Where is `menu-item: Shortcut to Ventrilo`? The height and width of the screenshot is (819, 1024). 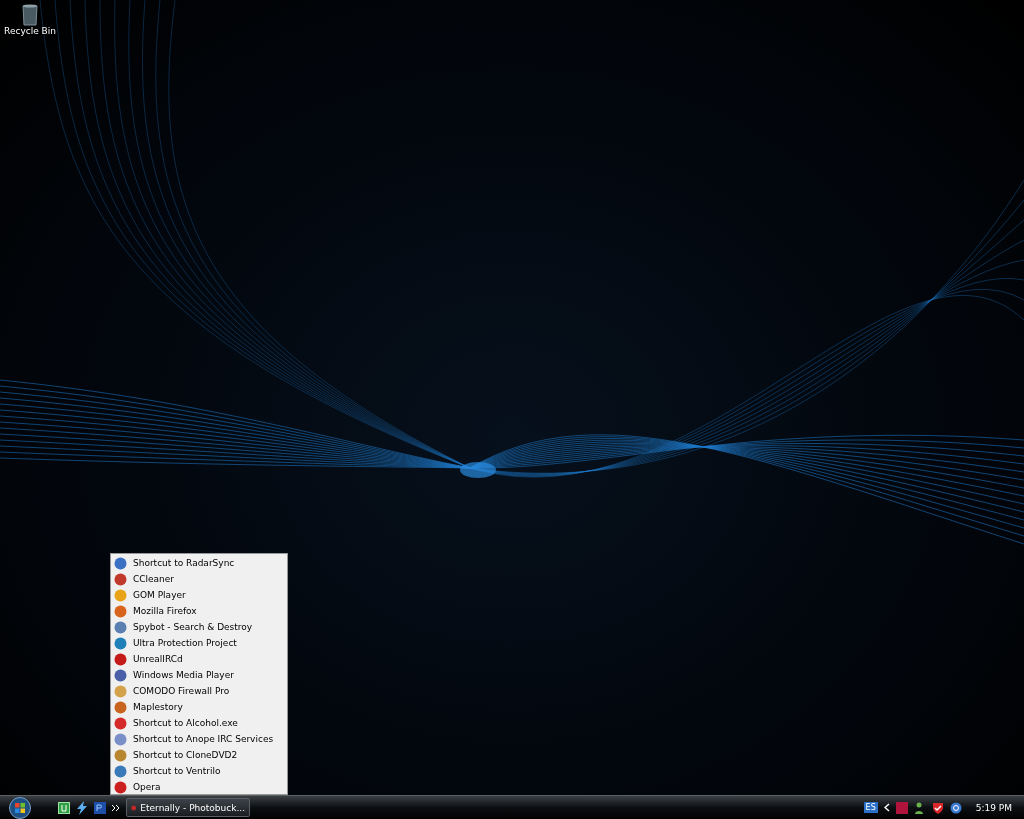
menu-item: Shortcut to Ventrilo is located at coordinates (177, 771).